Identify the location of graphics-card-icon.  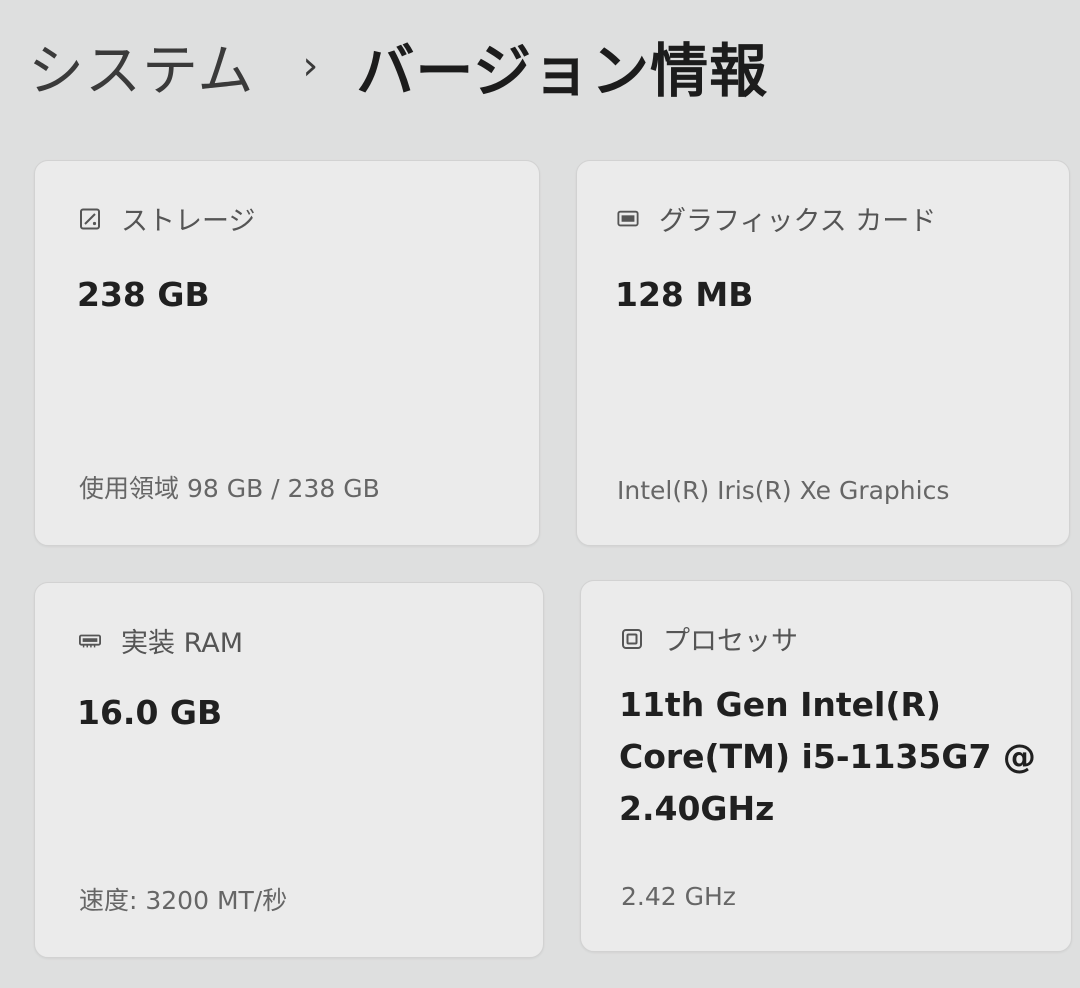
(628, 219).